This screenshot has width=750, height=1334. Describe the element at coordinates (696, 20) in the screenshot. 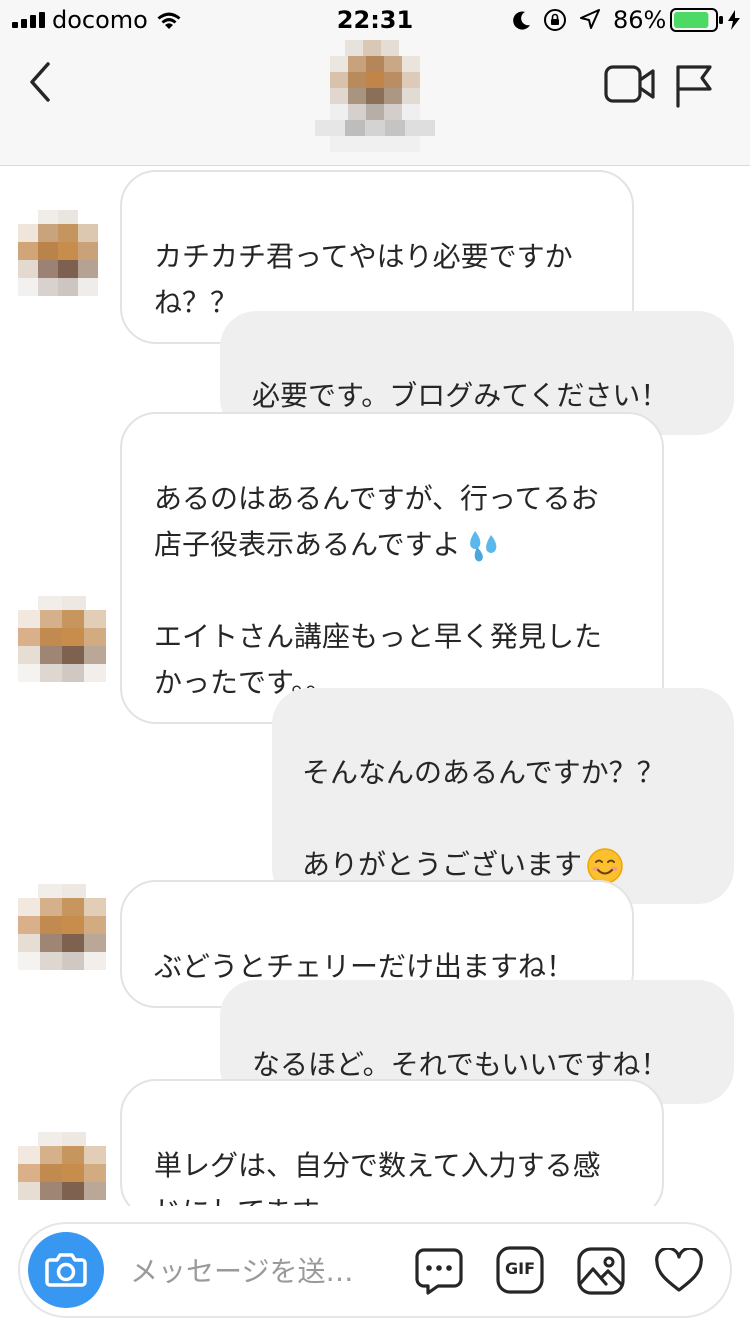

I see `battery-icon` at that location.